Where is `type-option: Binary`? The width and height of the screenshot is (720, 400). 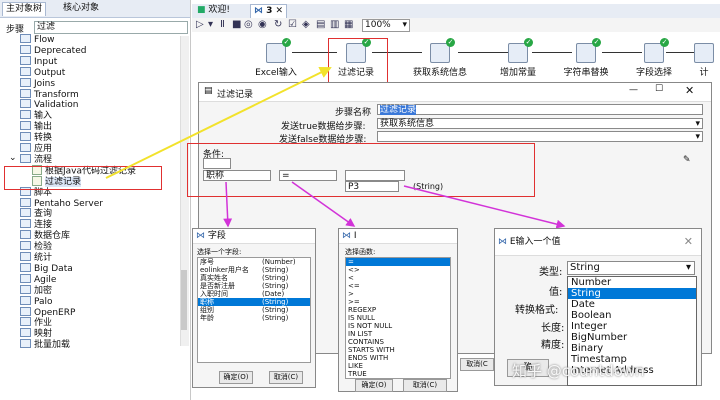 type-option: Binary is located at coordinates (632, 348).